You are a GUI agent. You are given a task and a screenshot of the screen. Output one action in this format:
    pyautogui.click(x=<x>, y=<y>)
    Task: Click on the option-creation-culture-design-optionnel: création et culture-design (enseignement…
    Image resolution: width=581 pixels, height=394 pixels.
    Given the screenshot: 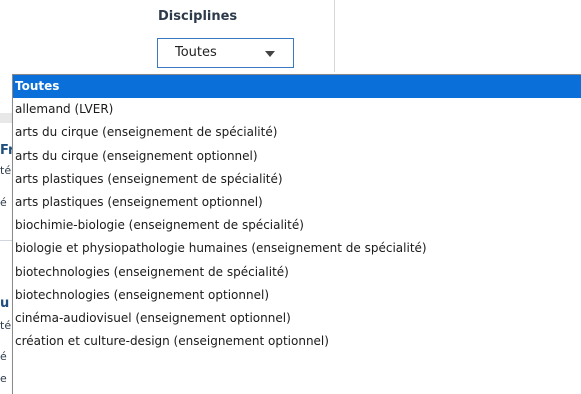 What is the action you would take?
    pyautogui.click(x=297, y=341)
    